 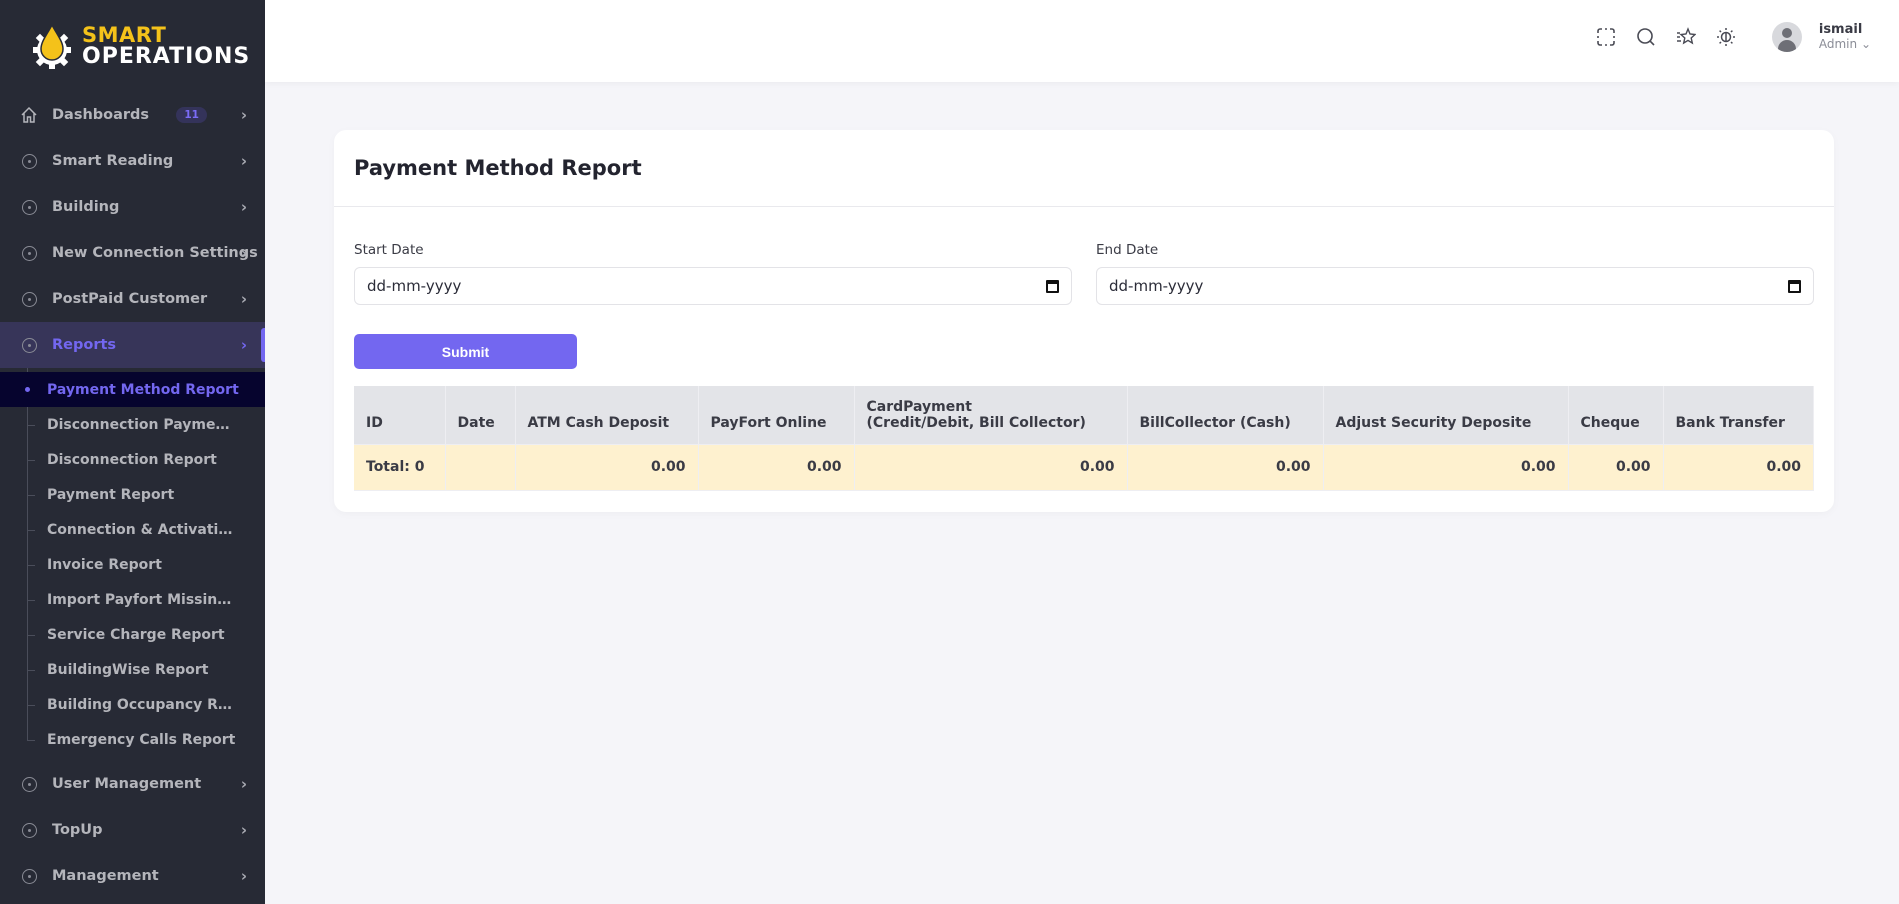 What do you see at coordinates (1606, 37) in the screenshot?
I see `fullscreen-icon` at bounding box center [1606, 37].